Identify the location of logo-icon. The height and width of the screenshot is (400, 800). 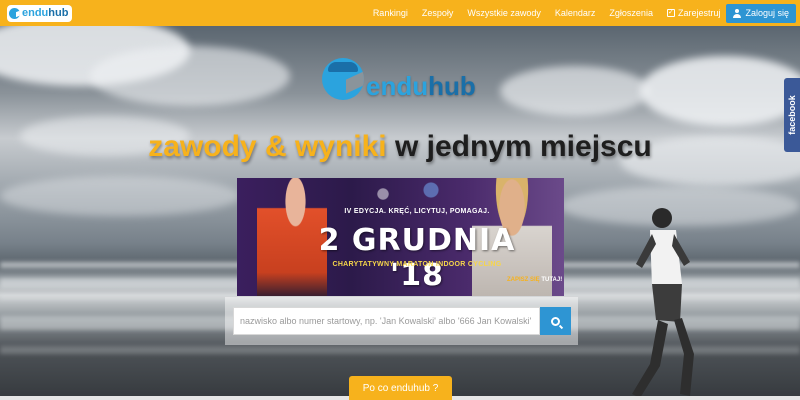
(14, 13).